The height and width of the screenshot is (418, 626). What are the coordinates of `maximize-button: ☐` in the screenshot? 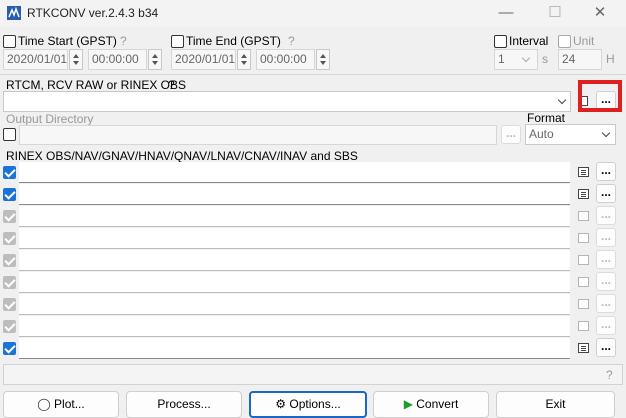 It's located at (555, 13).